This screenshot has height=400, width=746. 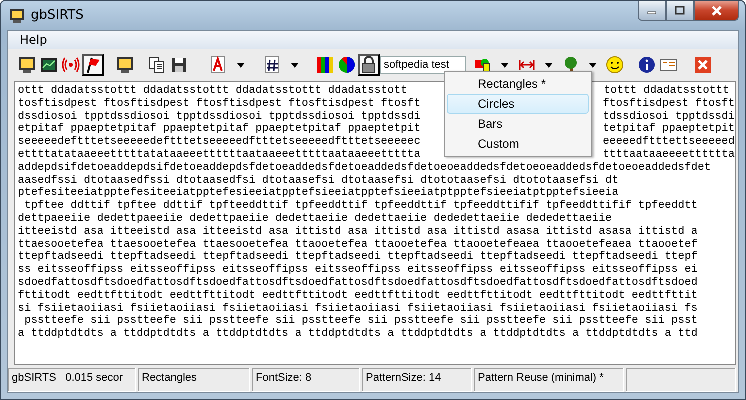 I want to click on menu-option: Rectangles *, so click(x=518, y=84).